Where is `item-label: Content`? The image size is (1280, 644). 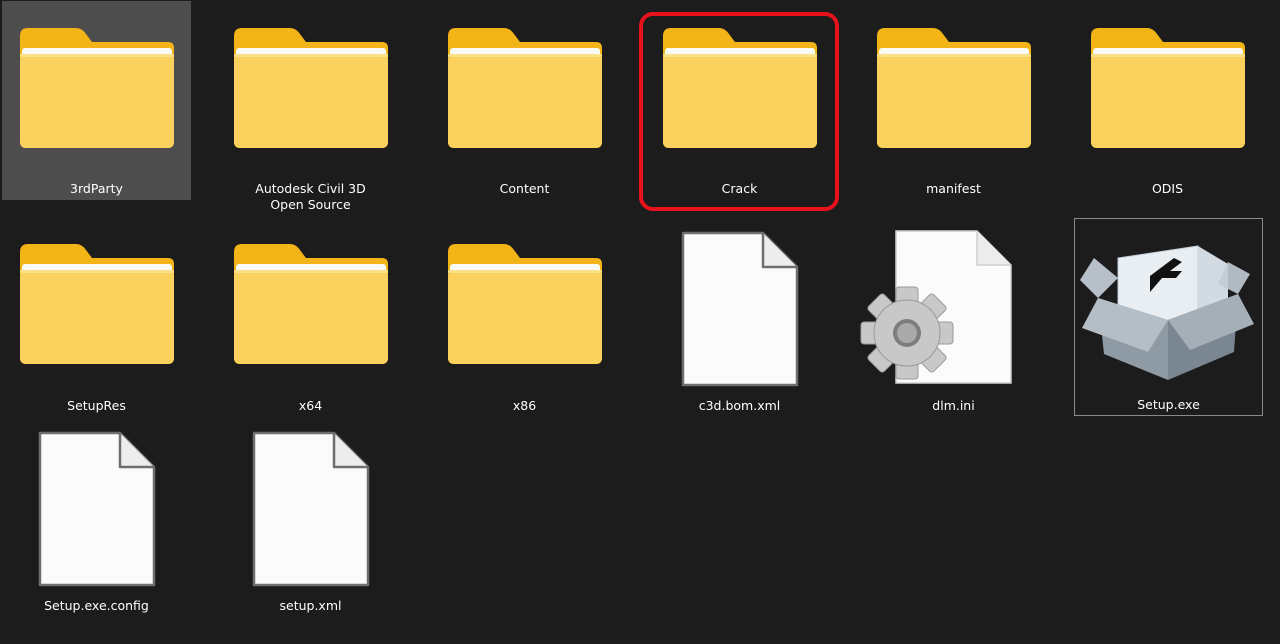
item-label: Content is located at coordinates (524, 188).